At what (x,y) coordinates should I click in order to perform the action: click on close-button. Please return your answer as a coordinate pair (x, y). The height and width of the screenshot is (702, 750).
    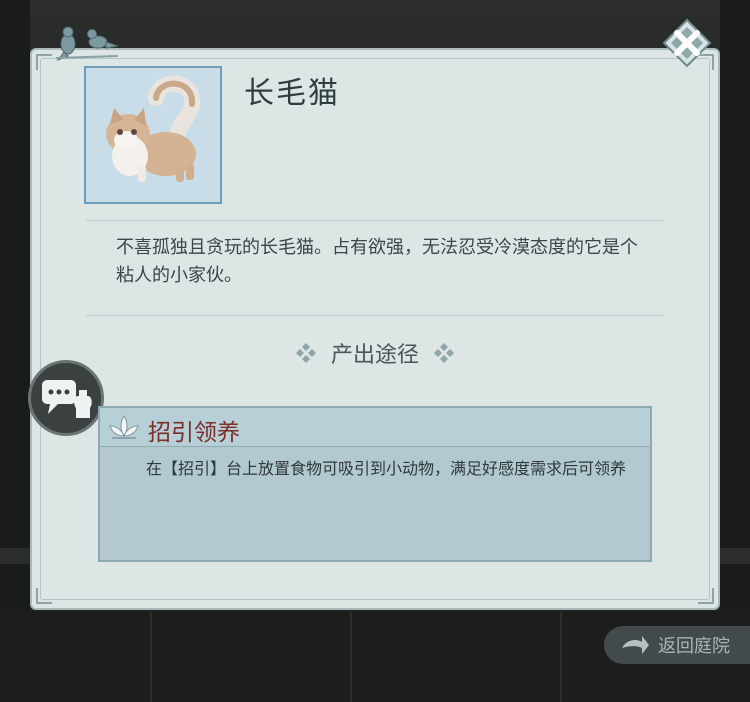
    Looking at the image, I should click on (687, 43).